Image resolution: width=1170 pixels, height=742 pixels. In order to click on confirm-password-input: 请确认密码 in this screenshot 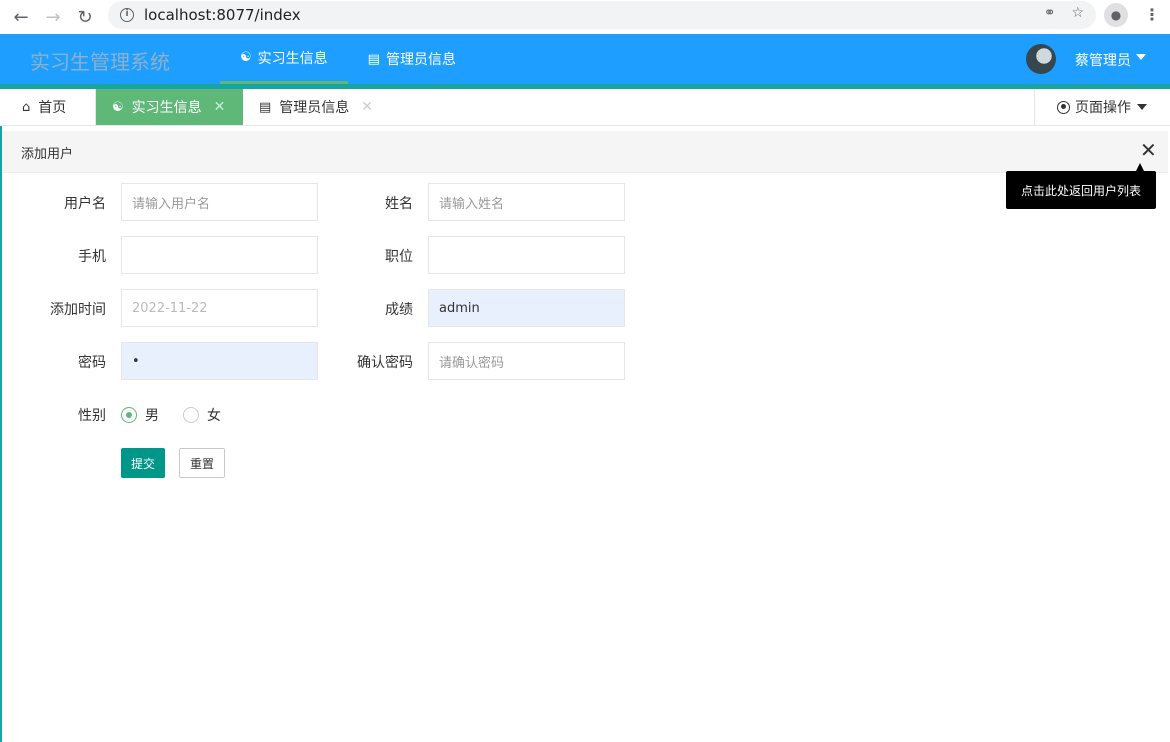, I will do `click(526, 361)`.